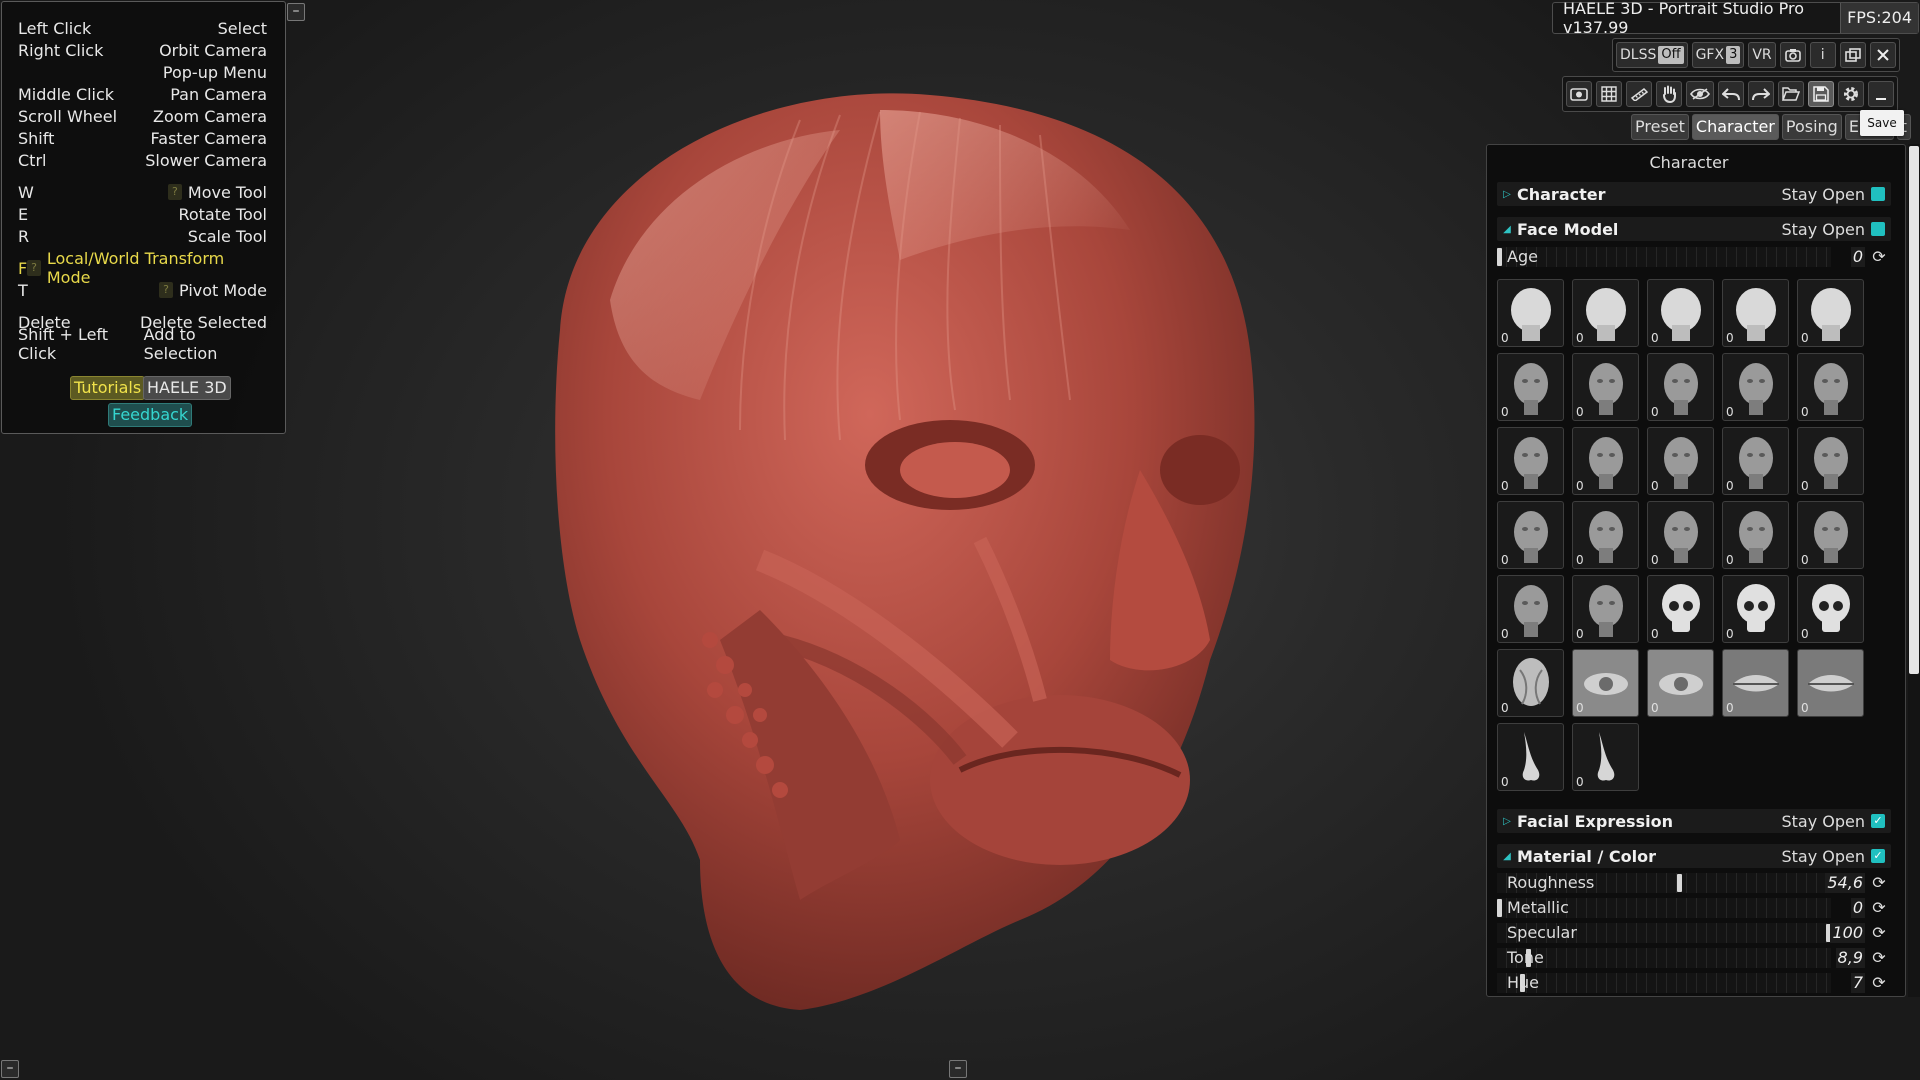  Describe the element at coordinates (1845, 883) in the screenshot. I see `slider-value: 54,6` at that location.